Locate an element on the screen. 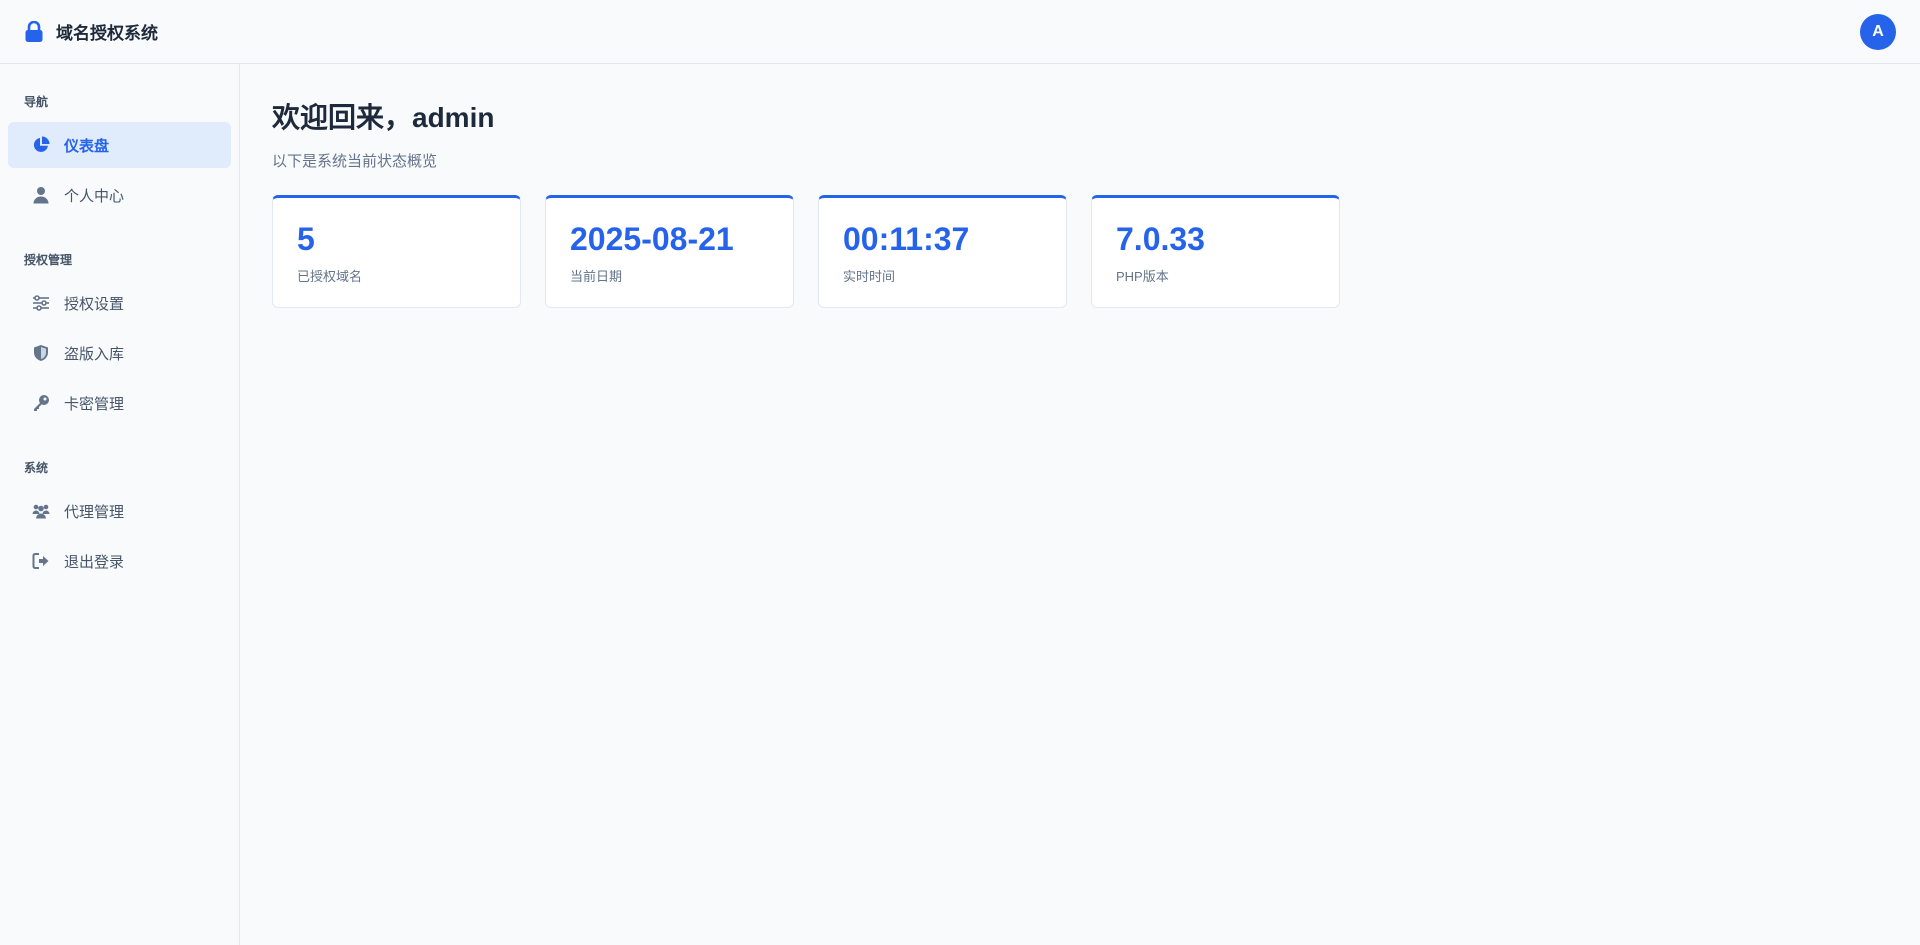 This screenshot has width=1920, height=945. nav-list-authorization: 授权设置 盗版入库 卡密管理 is located at coordinates (119, 353).